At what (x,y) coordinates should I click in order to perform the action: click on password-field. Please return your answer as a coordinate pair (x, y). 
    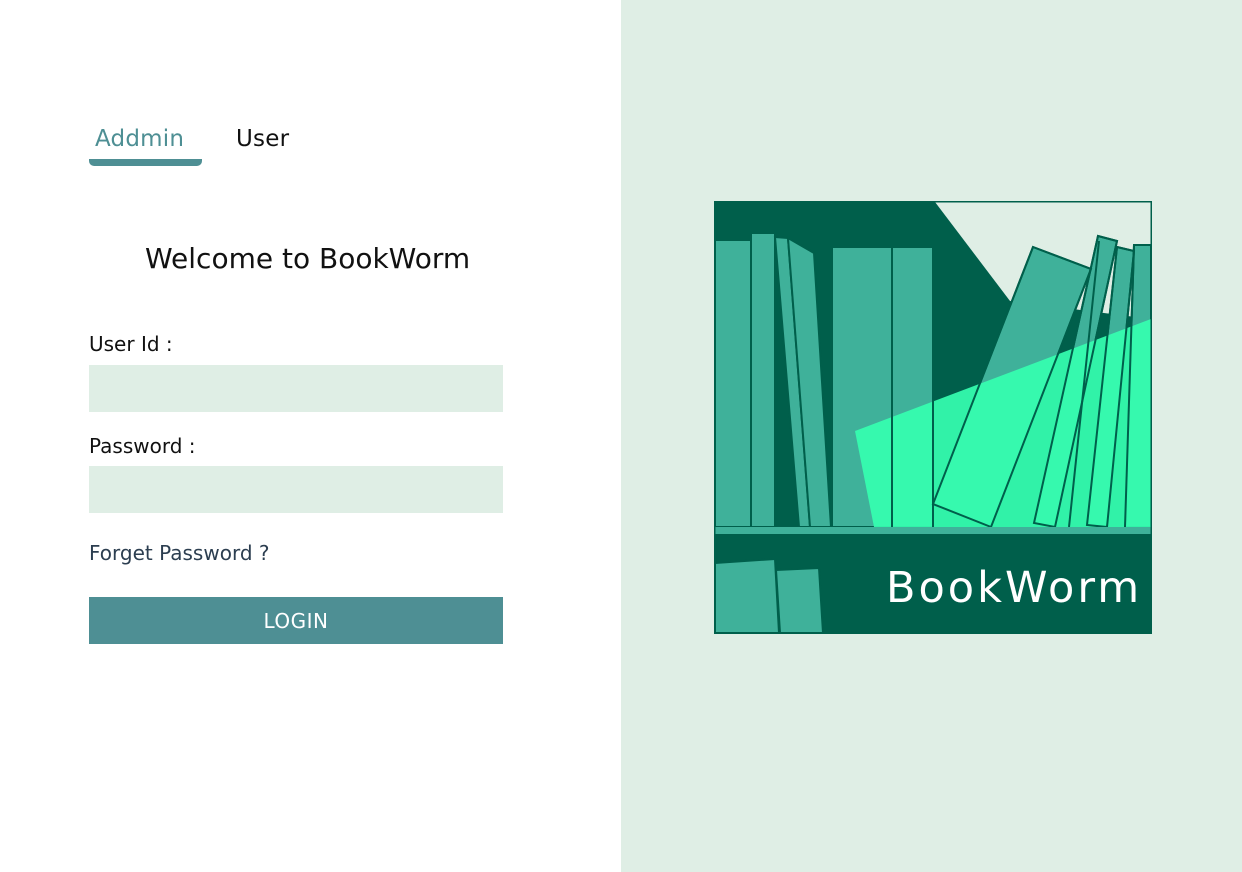
    Looking at the image, I should click on (296, 489).